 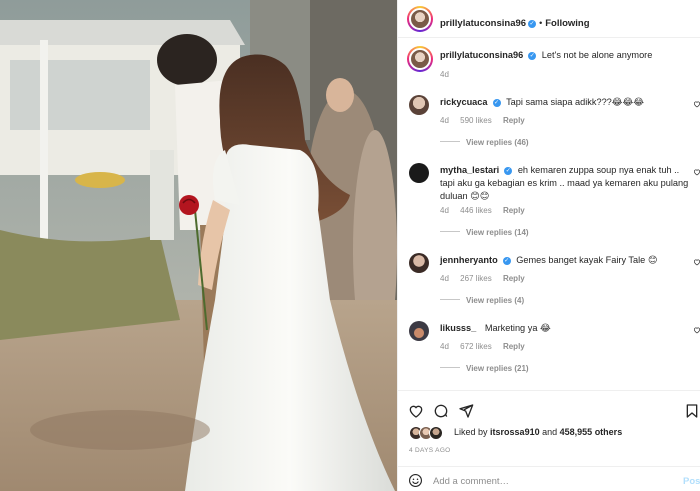 I want to click on comment-icon, so click(x=441, y=411).